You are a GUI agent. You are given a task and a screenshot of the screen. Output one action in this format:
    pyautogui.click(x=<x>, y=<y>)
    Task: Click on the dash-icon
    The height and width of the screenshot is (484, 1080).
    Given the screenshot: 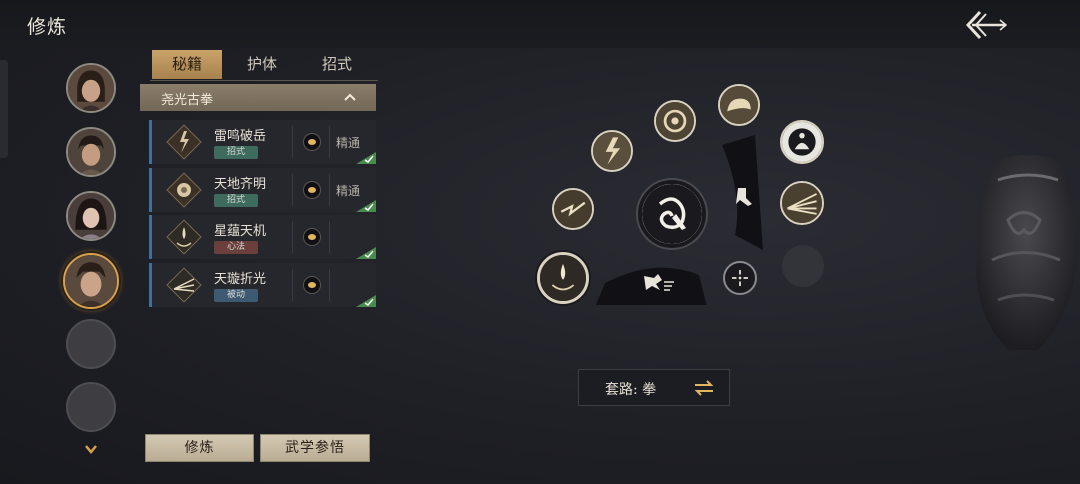 What is the action you would take?
    pyautogui.click(x=659, y=282)
    